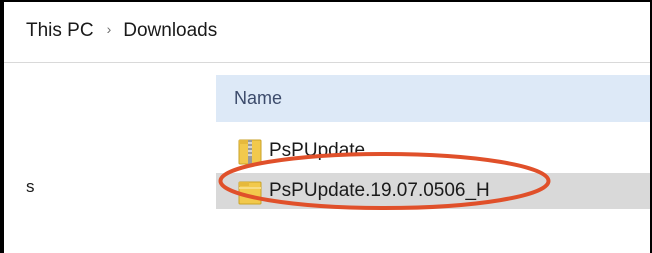 This screenshot has height=253, width=652. Describe the element at coordinates (433, 98) in the screenshot. I see `column-header-name: Name` at that location.